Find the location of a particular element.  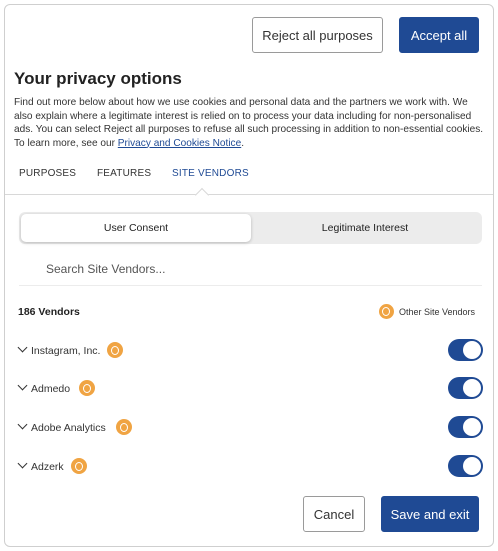

consent-type-switch: User Consent Legitimate Interest is located at coordinates (250, 228).